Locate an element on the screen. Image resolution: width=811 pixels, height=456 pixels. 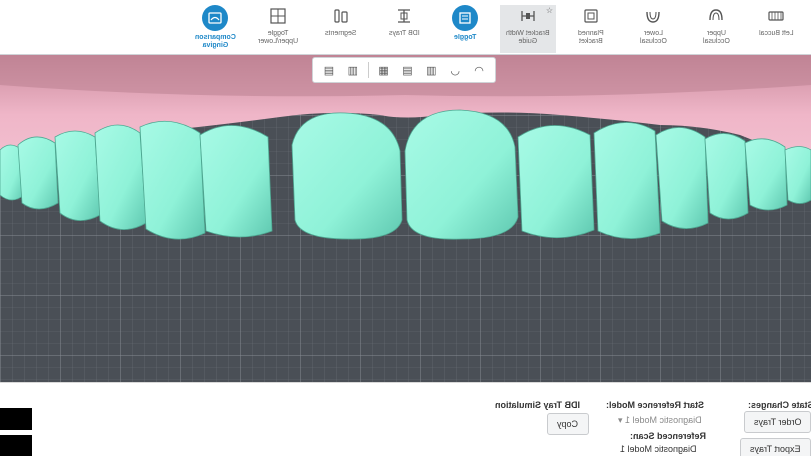
toolbar-segments: Segments is located at coordinates (341, 29).